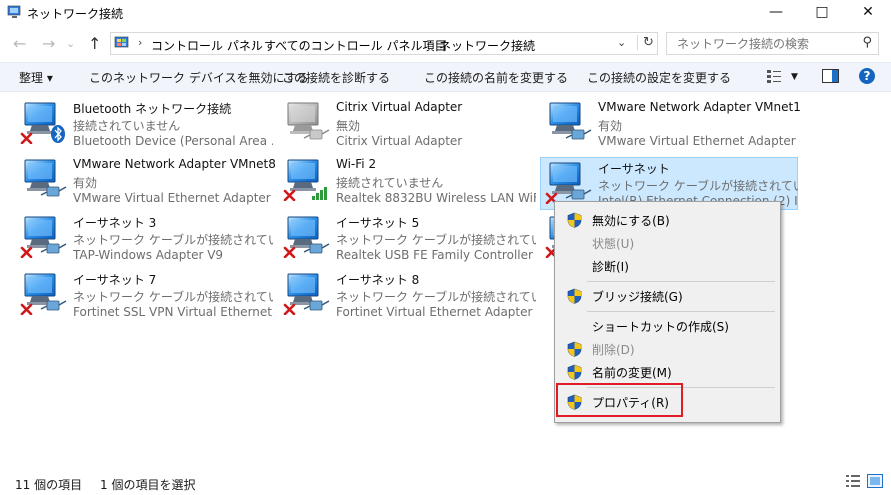 This screenshot has height=495, width=891. Describe the element at coordinates (619, 400) in the screenshot. I see `properties-highlight-box` at that location.